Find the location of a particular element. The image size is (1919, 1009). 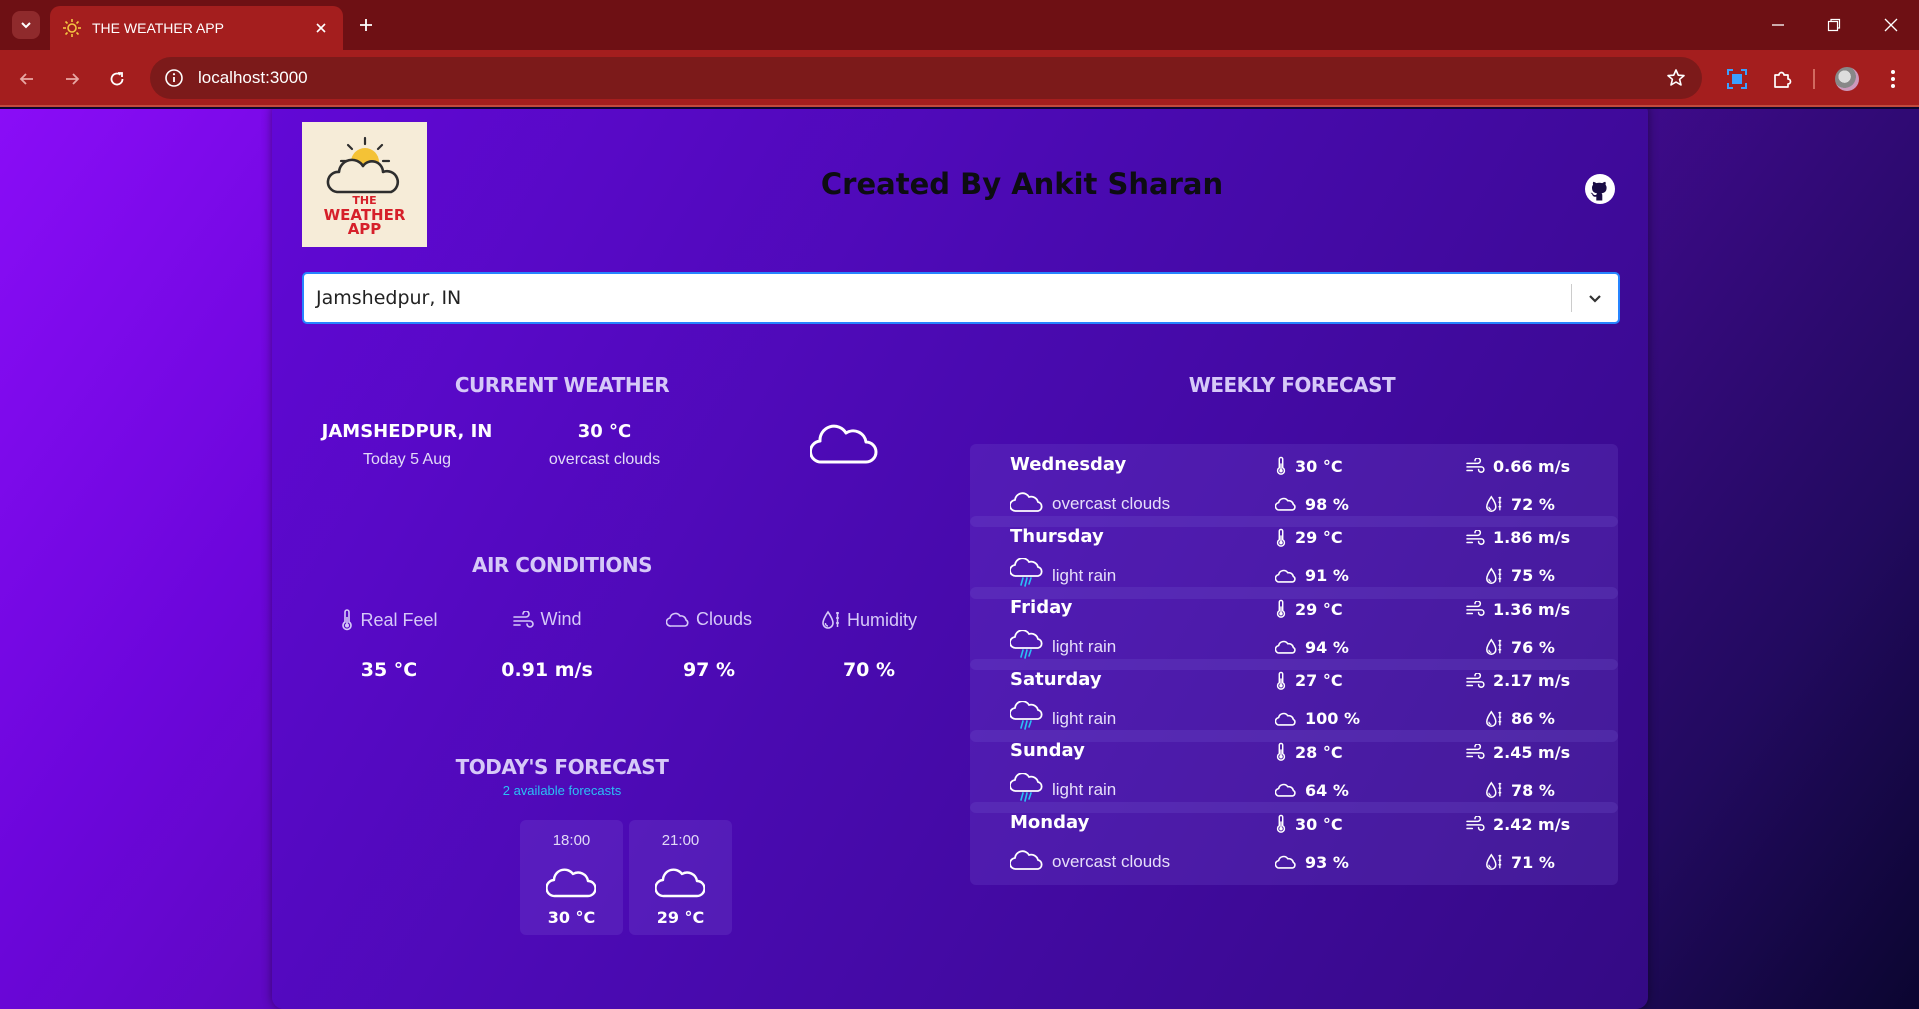

toolbar-divider is located at coordinates (1814, 79).